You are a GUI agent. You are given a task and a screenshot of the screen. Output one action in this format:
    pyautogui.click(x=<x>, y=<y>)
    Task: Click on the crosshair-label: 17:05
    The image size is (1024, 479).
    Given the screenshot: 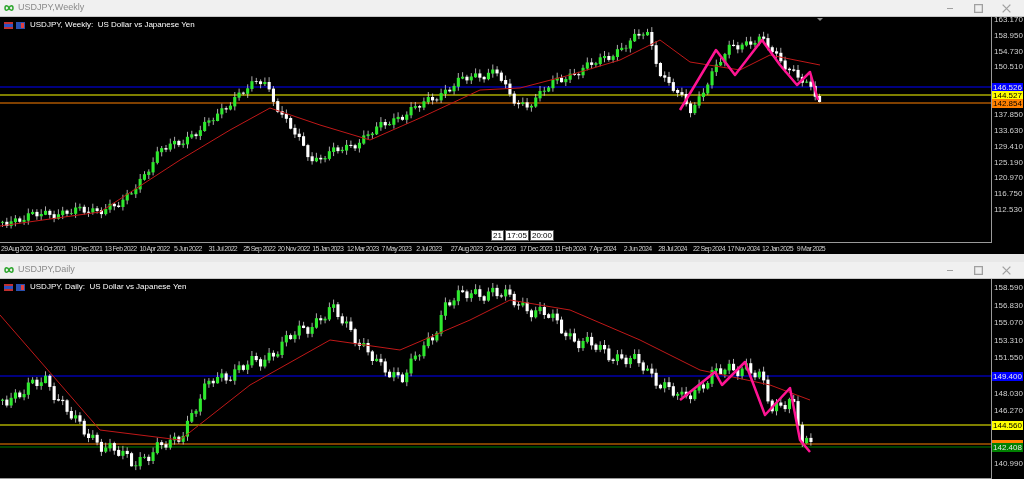 What is the action you would take?
    pyautogui.click(x=516, y=235)
    